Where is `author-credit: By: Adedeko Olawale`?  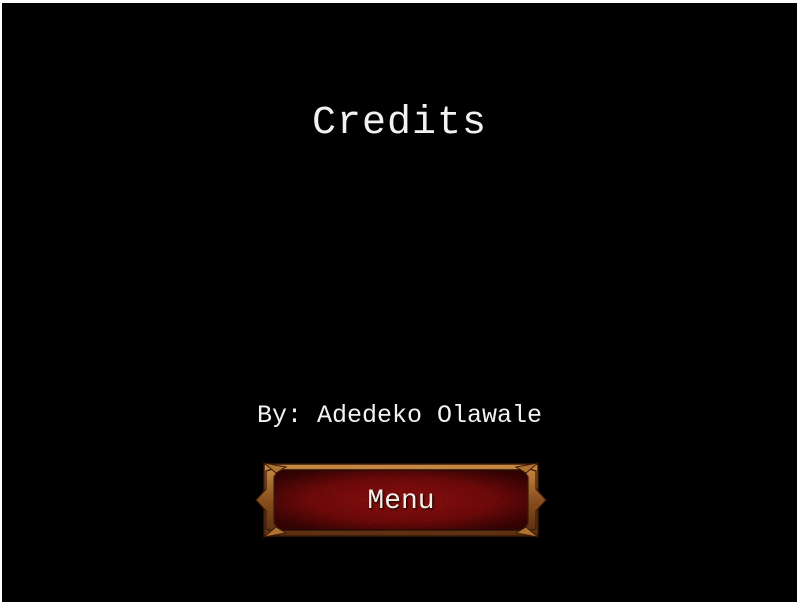 author-credit: By: Adedeko Olawale is located at coordinates (399, 415).